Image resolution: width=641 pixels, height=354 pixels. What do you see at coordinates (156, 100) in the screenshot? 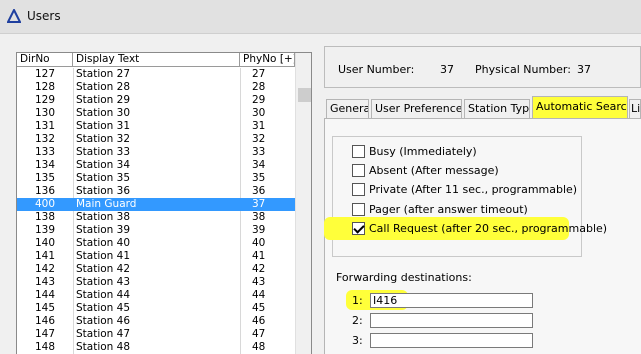
I see `table-row: 129 Station 29 29` at bounding box center [156, 100].